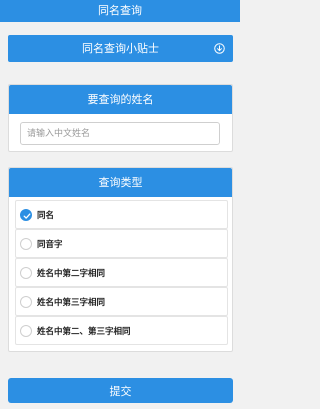  What do you see at coordinates (50, 244) in the screenshot?
I see `query-type-label: 同音字` at bounding box center [50, 244].